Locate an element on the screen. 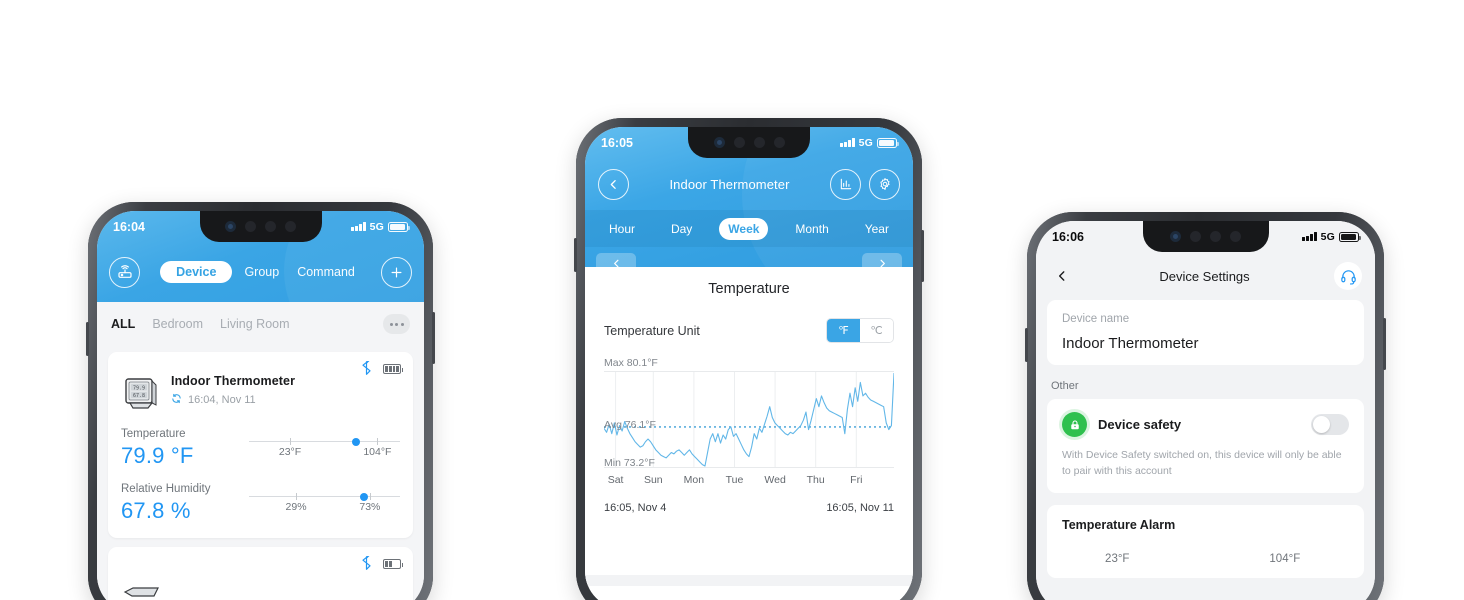  gateway-icon is located at coordinates (124, 272).